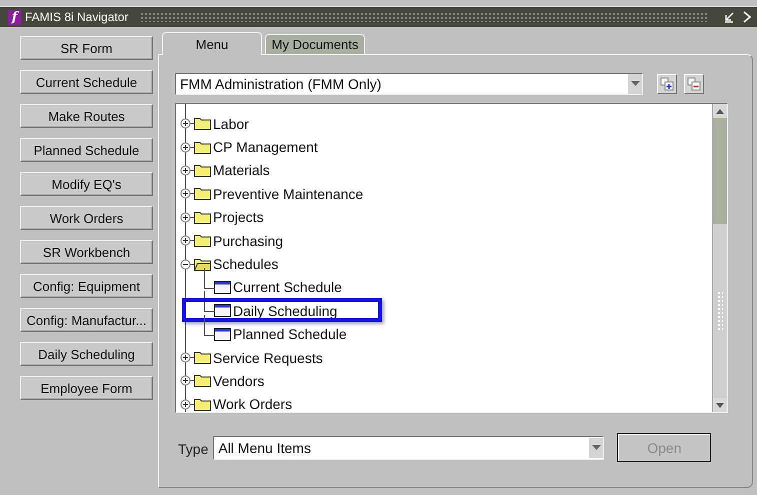  I want to click on tree-item: Vendors, so click(238, 380).